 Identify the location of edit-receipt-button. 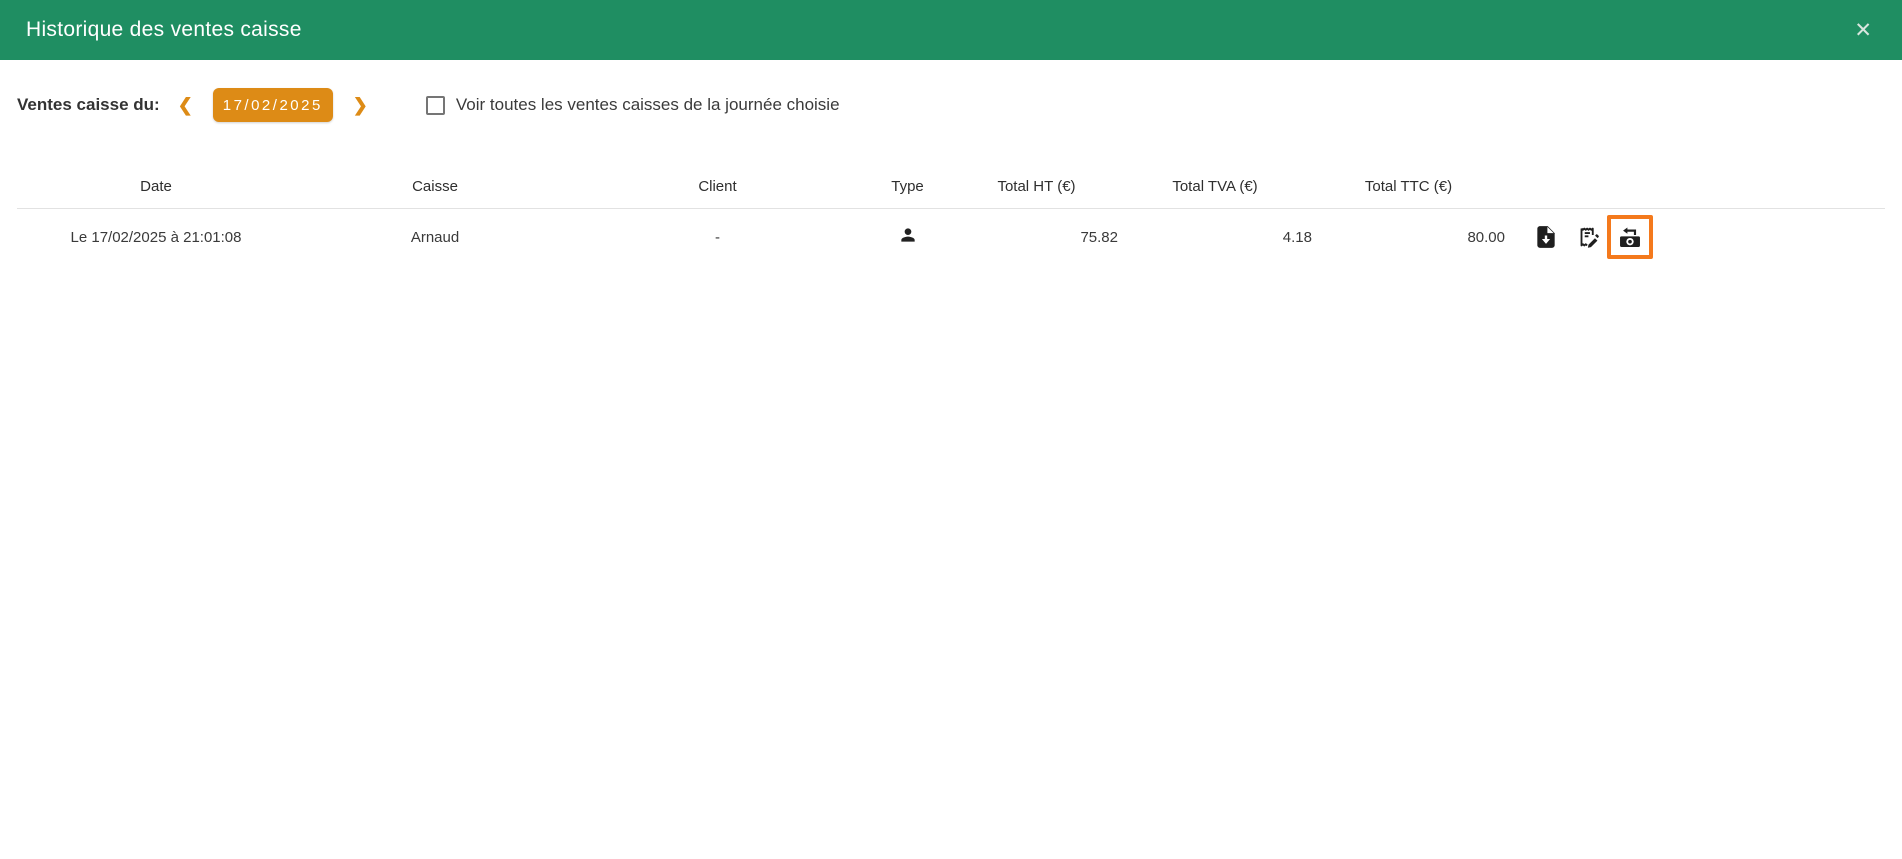
(1588, 237).